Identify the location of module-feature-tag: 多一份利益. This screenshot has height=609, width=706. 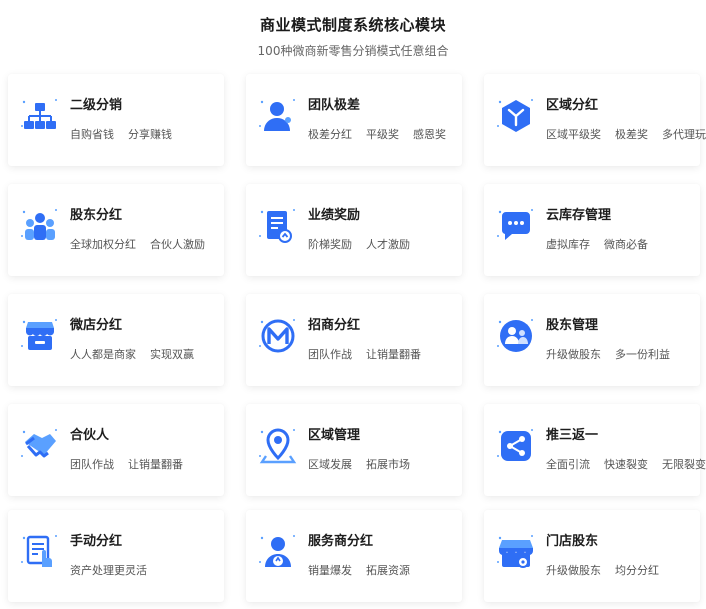
(642, 354).